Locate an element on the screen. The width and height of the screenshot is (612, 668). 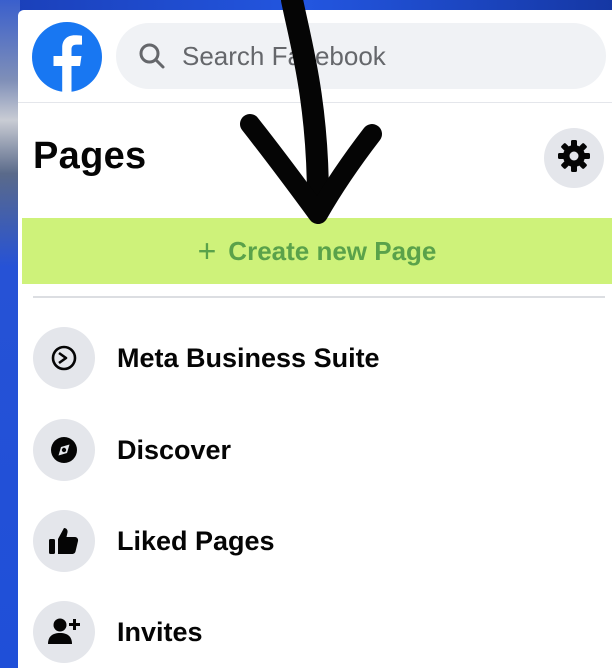
search-bar is located at coordinates (361, 56).